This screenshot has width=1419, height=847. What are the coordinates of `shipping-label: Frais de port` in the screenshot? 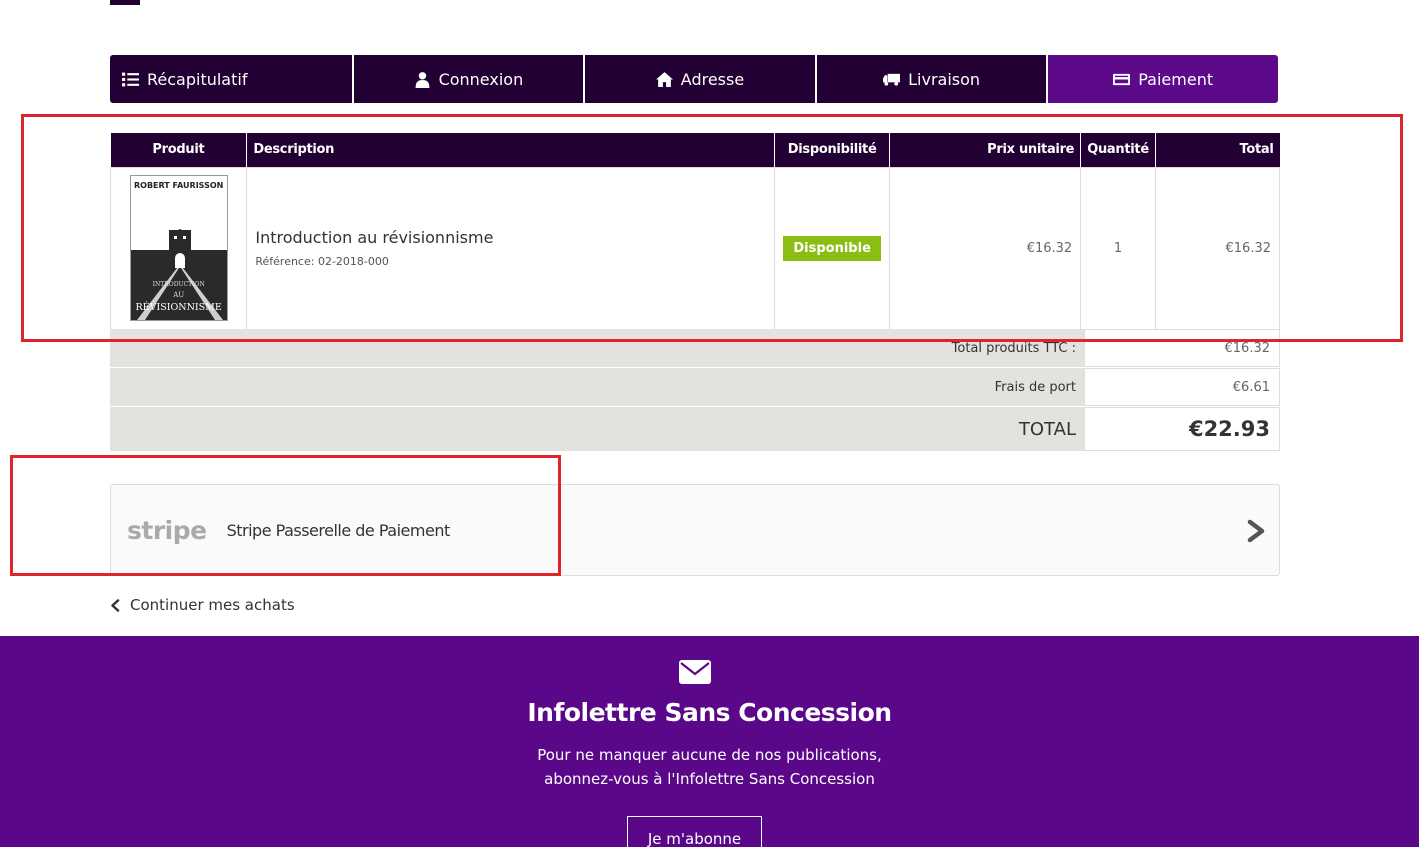 It's located at (597, 387).